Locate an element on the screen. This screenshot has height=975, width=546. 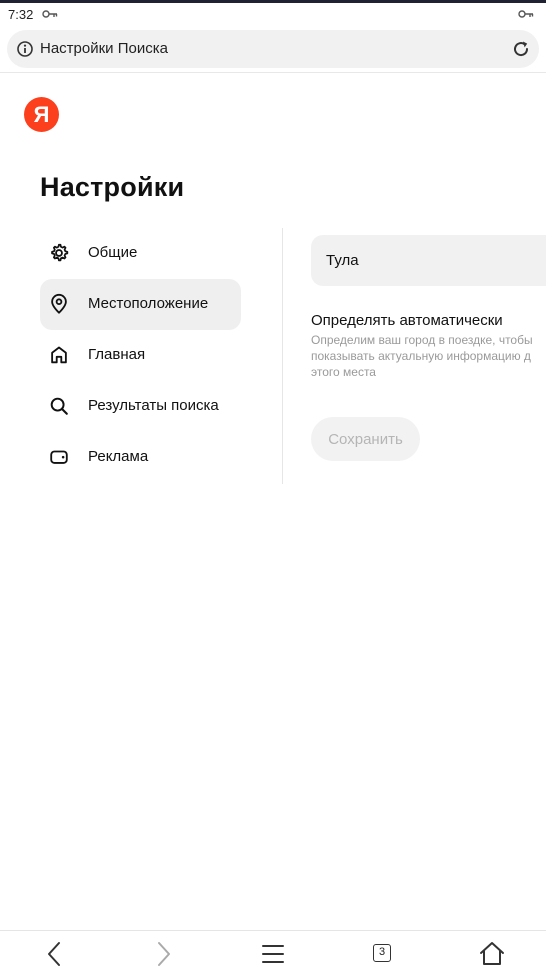
sidebar-item-label: Общие is located at coordinates (113, 252).